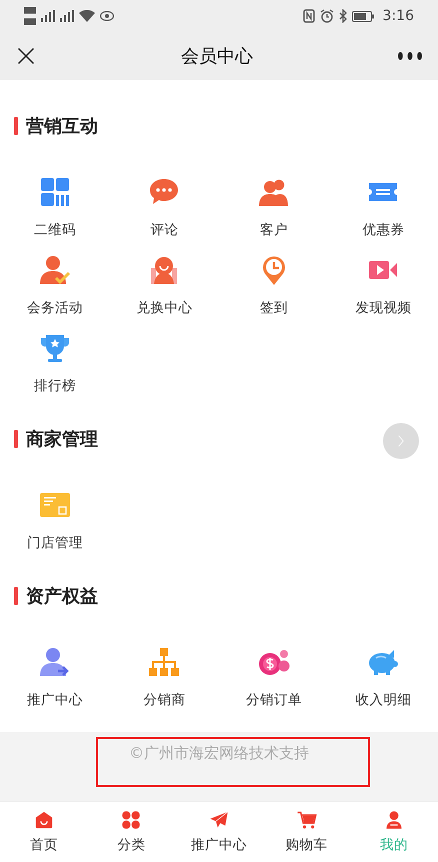 This screenshot has height=862, width=438. I want to click on person-check-icon, so click(54, 270).